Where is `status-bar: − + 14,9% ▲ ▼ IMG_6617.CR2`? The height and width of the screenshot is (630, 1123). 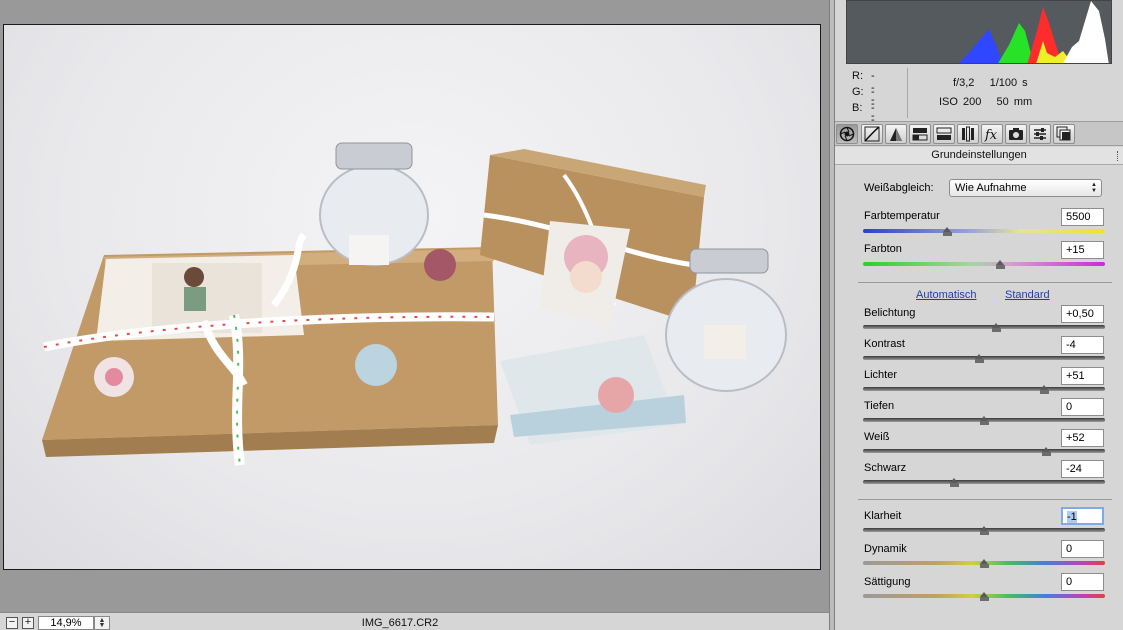 status-bar: − + 14,9% ▲ ▼ IMG_6617.CR2 is located at coordinates (414, 621).